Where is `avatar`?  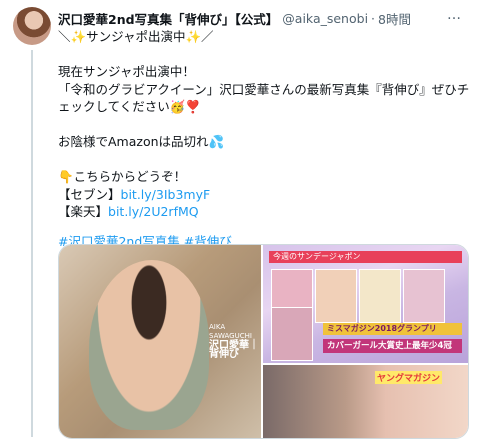
avatar is located at coordinates (32, 26).